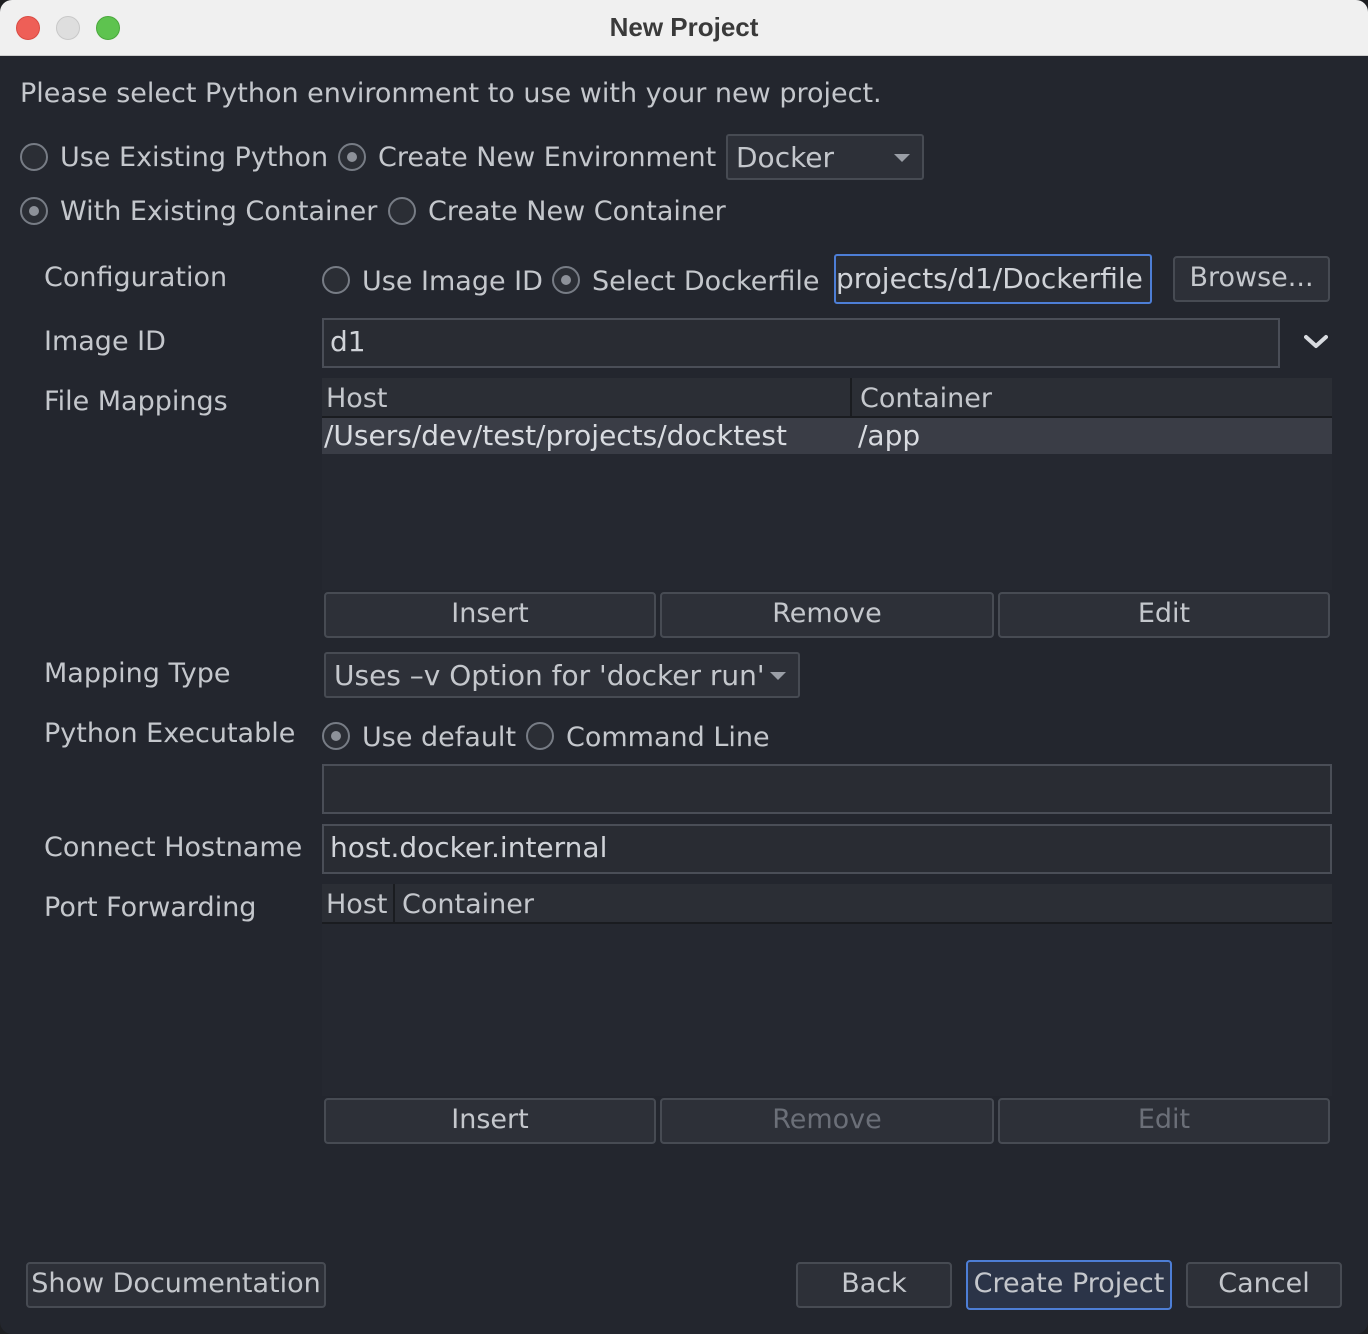 Image resolution: width=1368 pixels, height=1334 pixels. I want to click on command-line-radio, so click(540, 736).